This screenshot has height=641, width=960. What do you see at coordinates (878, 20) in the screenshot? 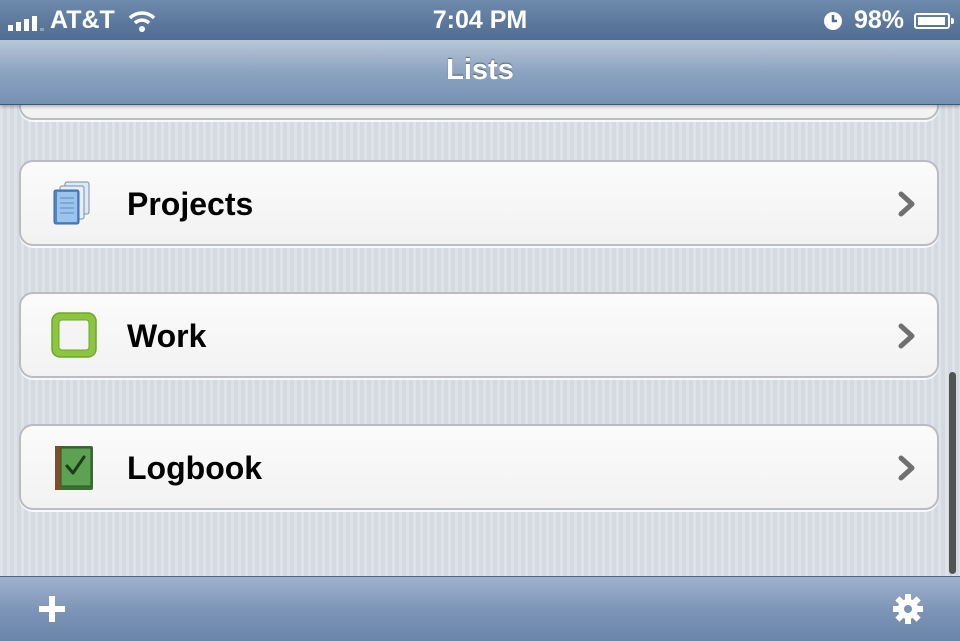
I see `battery-percent: 98%` at bounding box center [878, 20].